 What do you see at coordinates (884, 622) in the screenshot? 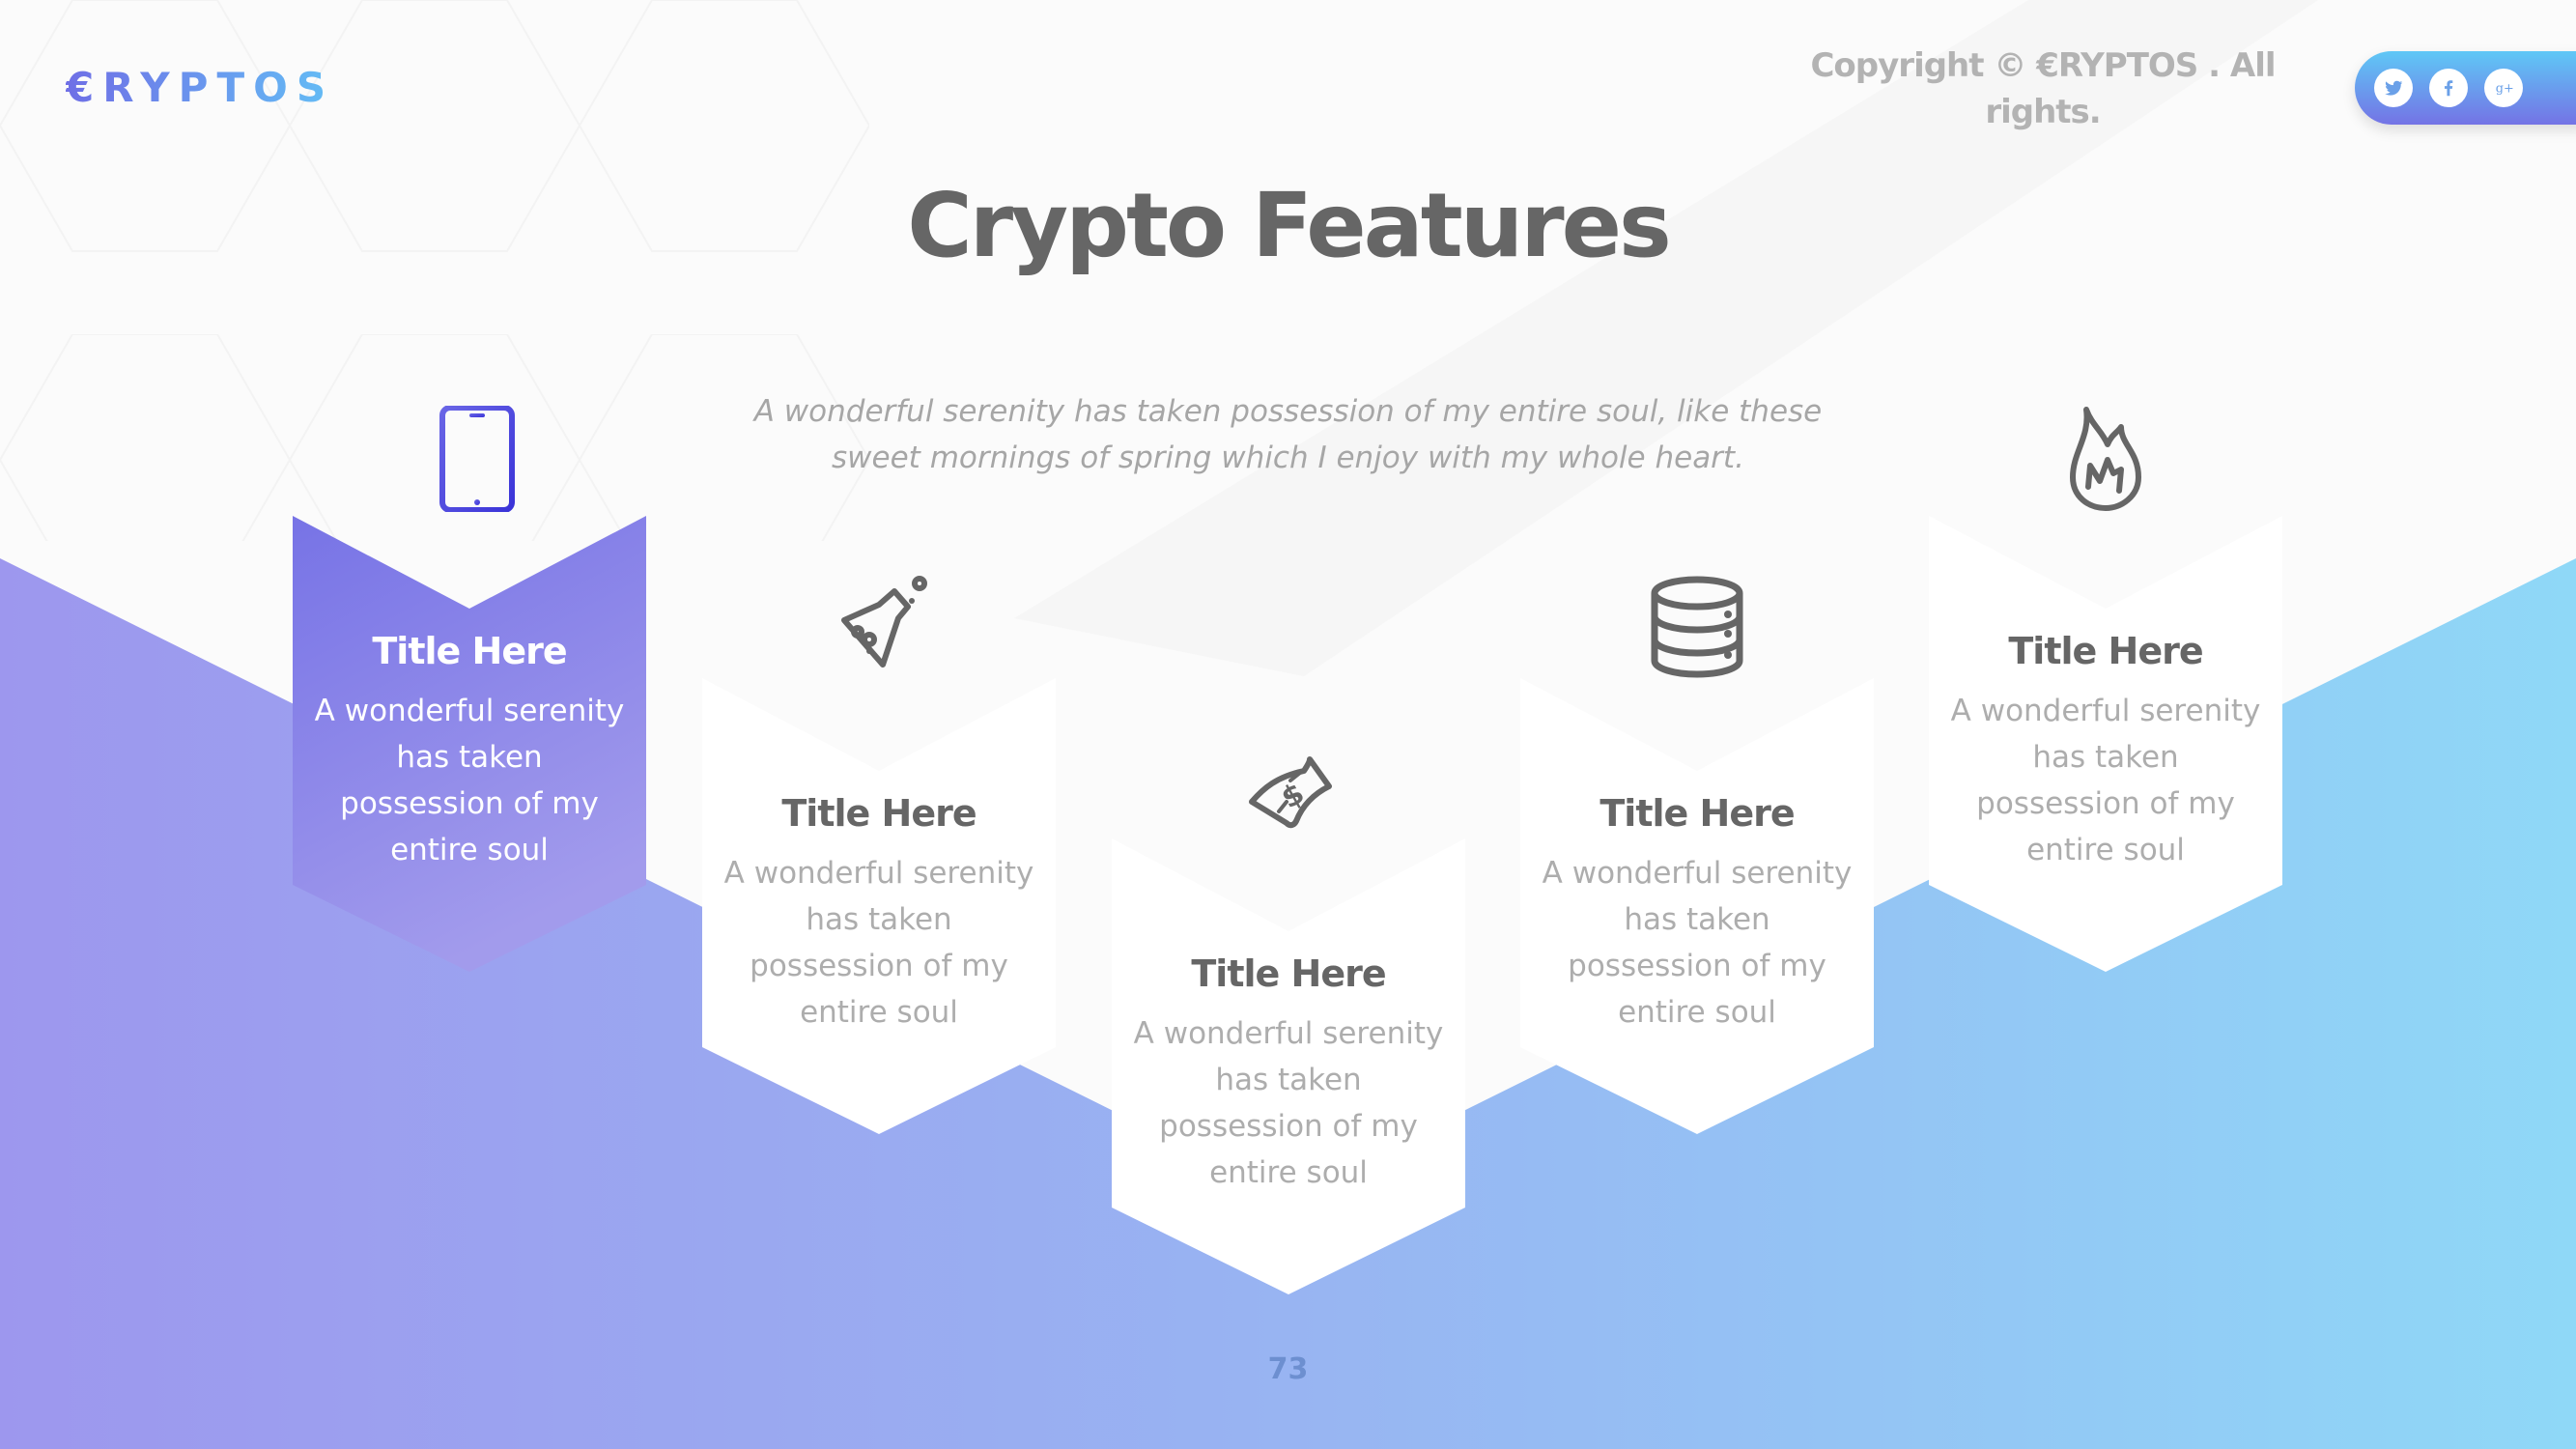
I see `flask-icon` at bounding box center [884, 622].